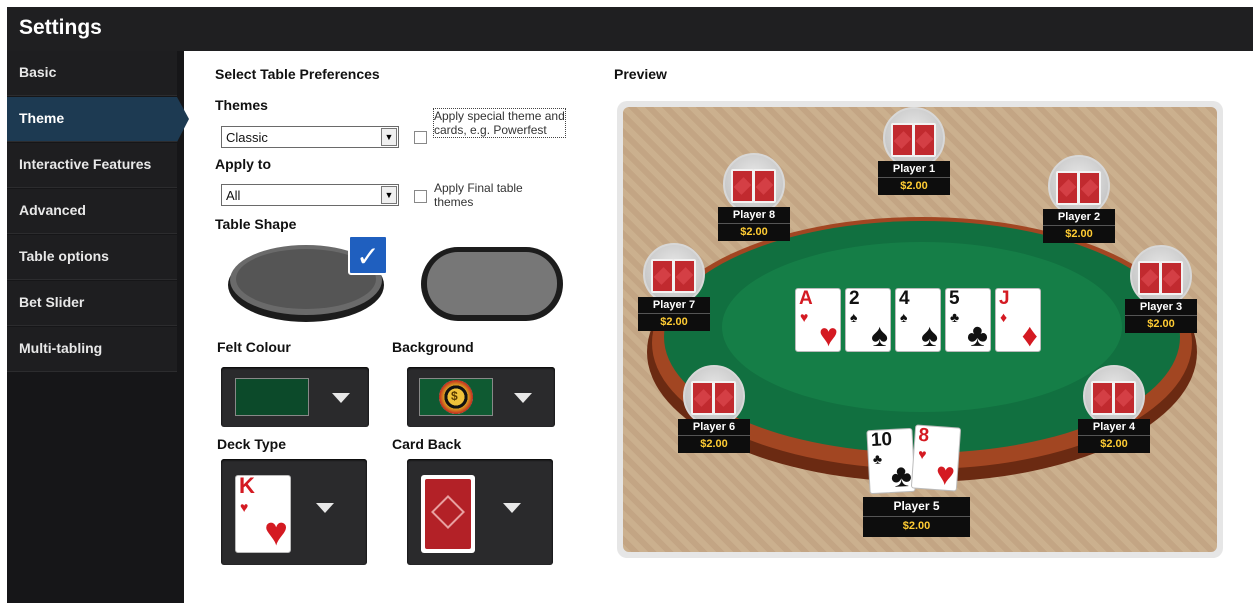  What do you see at coordinates (918, 320) in the screenshot?
I see `board-card: 4 ♠ ♠` at bounding box center [918, 320].